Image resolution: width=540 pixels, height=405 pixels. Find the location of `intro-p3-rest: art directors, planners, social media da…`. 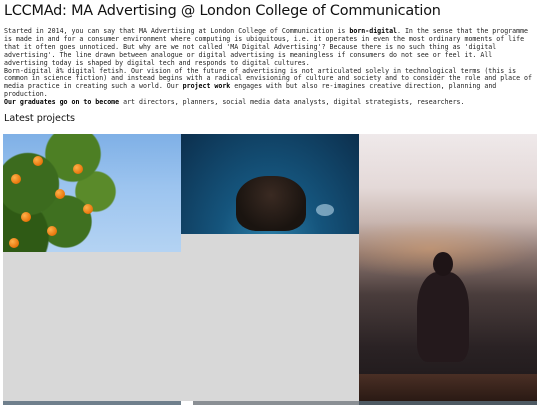

intro-p3-rest: art directors, planners, social media da… is located at coordinates (292, 102).